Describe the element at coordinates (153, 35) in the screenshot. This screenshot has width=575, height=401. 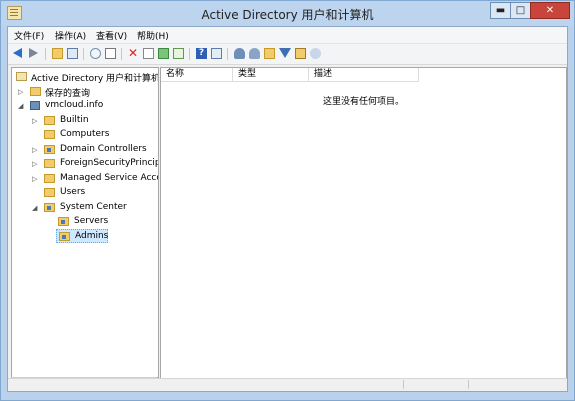
I see `menu-help: 帮助(H)` at that location.